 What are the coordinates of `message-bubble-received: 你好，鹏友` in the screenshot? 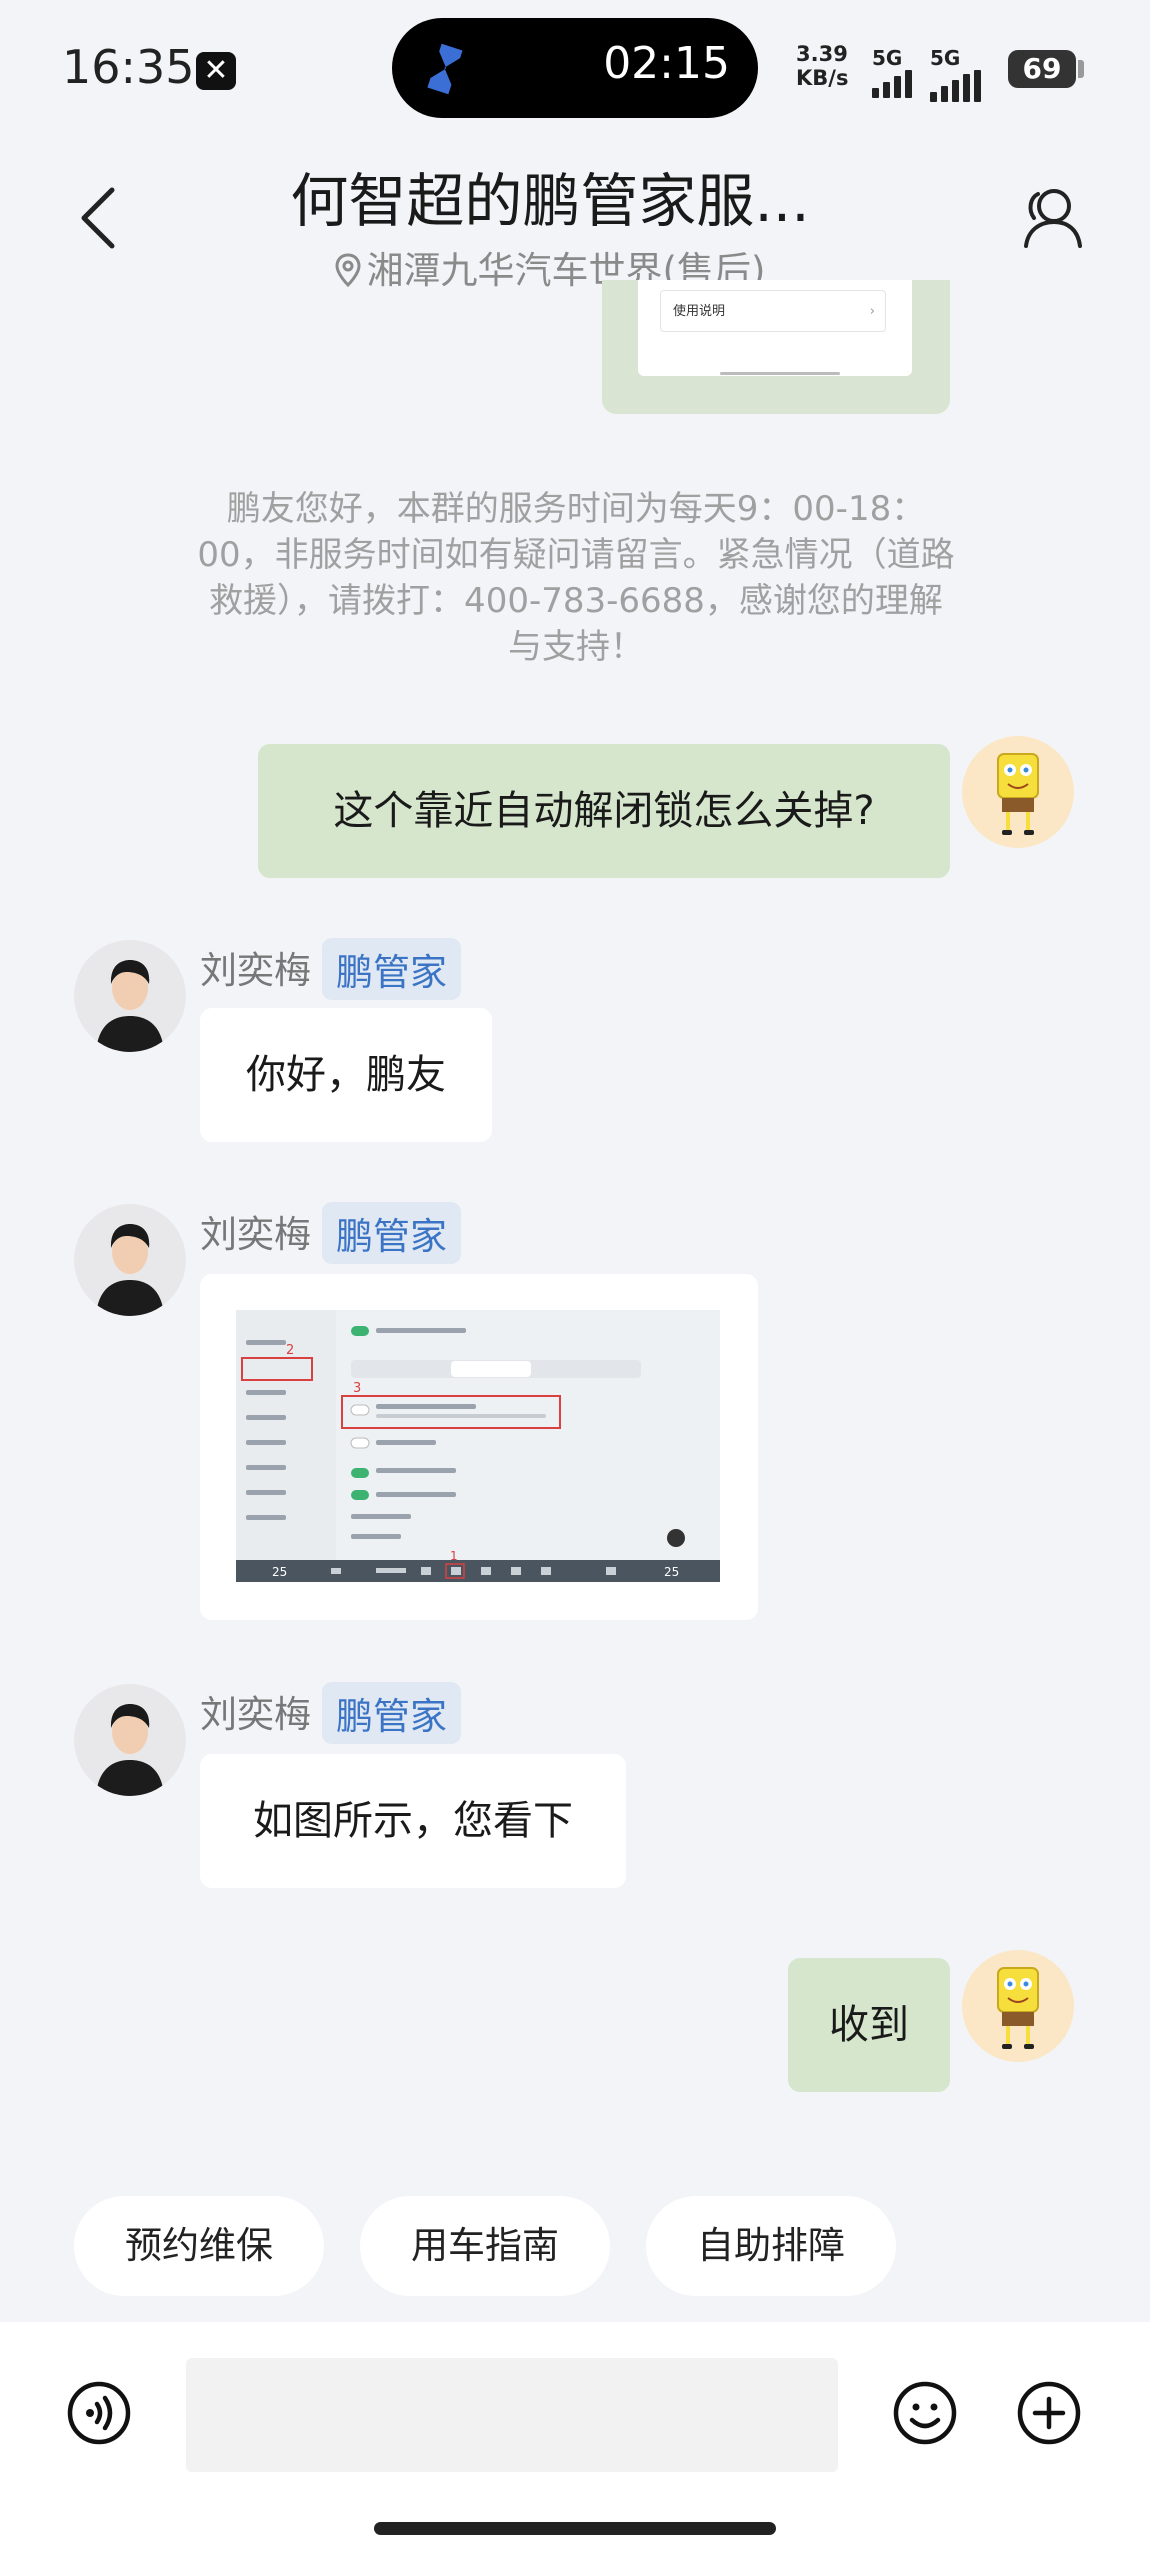 It's located at (346, 1075).